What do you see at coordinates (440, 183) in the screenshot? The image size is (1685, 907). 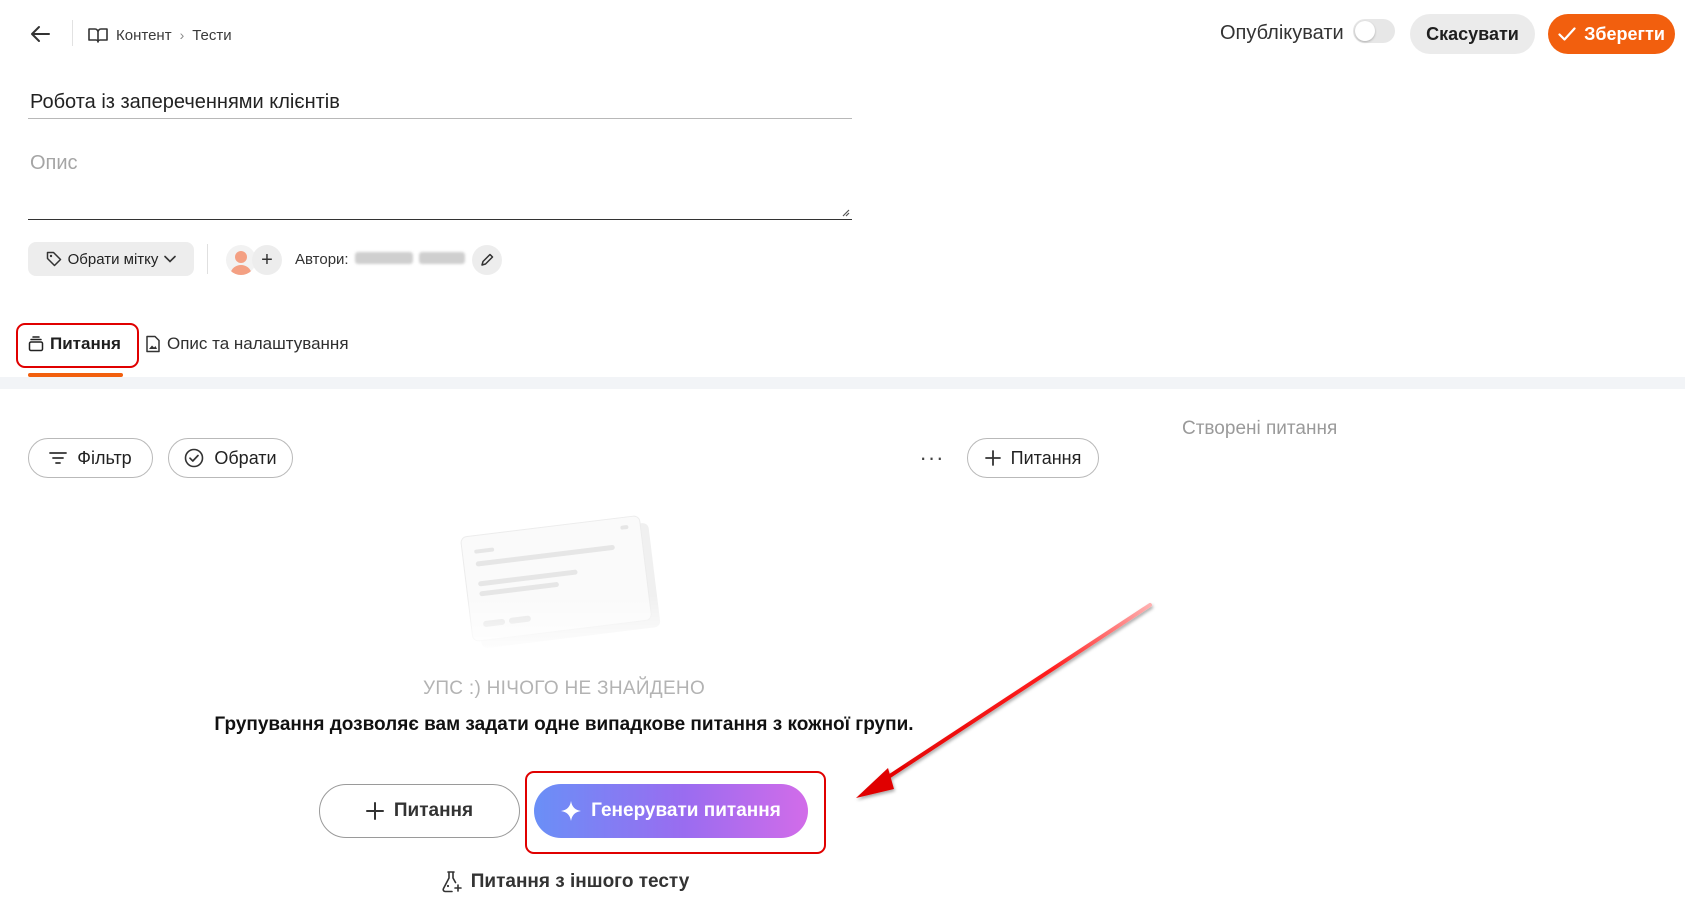 I see `description-input` at bounding box center [440, 183].